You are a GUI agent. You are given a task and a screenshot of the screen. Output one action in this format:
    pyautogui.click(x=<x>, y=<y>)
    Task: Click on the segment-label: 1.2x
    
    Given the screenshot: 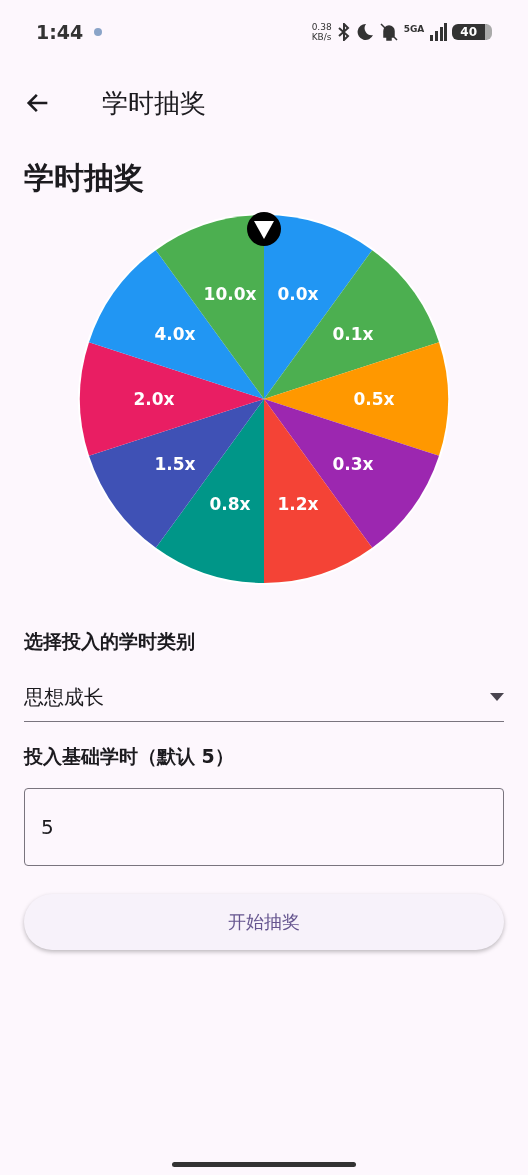 What is the action you would take?
    pyautogui.click(x=298, y=503)
    